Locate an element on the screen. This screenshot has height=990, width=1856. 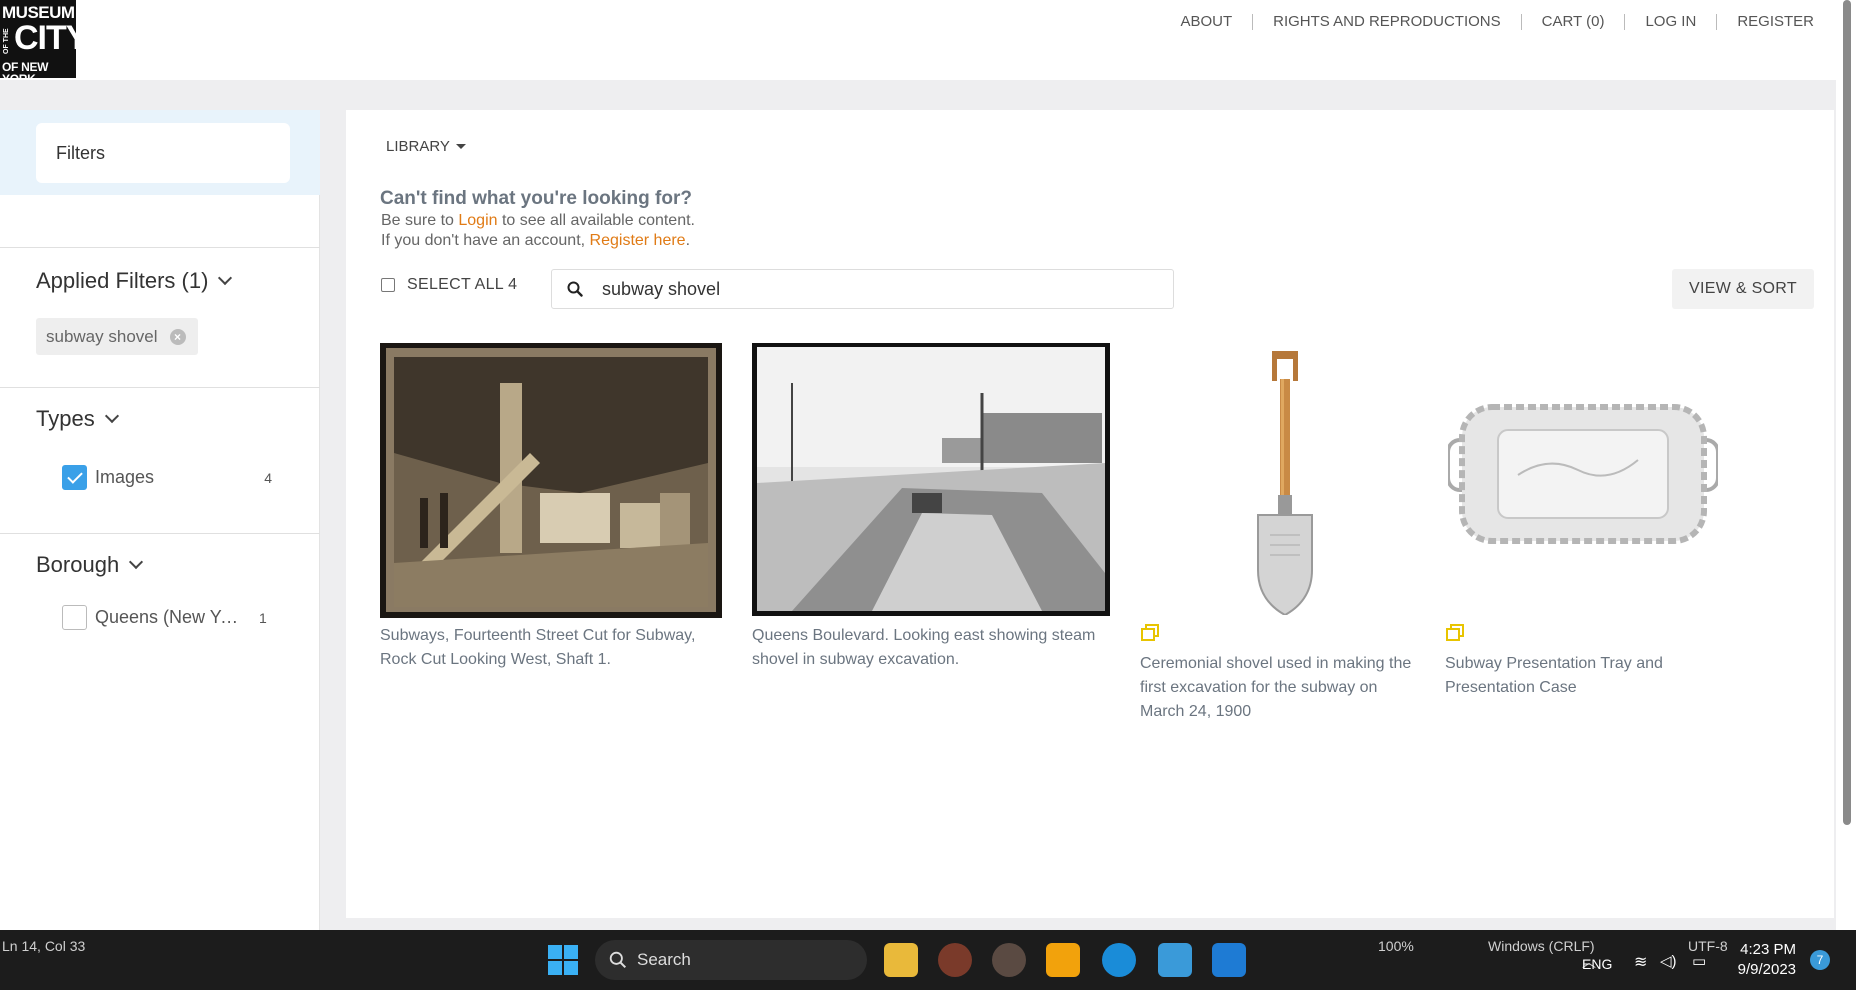
facet-count: 4 is located at coordinates (268, 477).